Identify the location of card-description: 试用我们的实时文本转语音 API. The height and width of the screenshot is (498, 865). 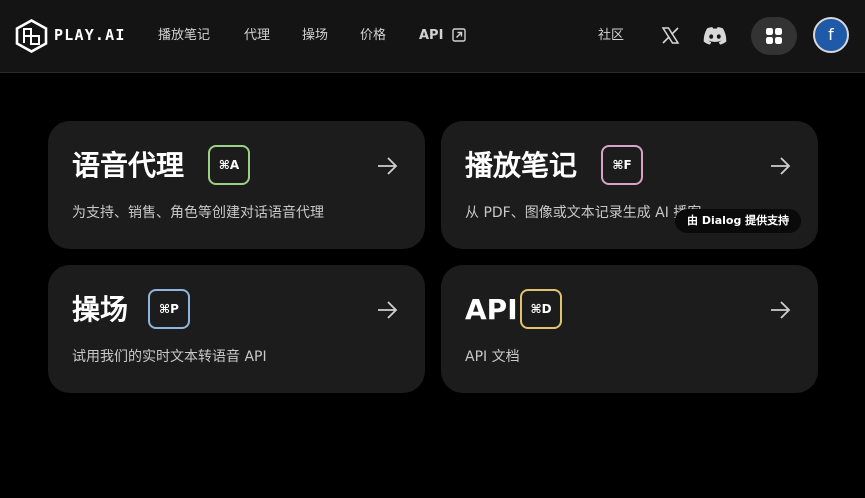
(169, 357).